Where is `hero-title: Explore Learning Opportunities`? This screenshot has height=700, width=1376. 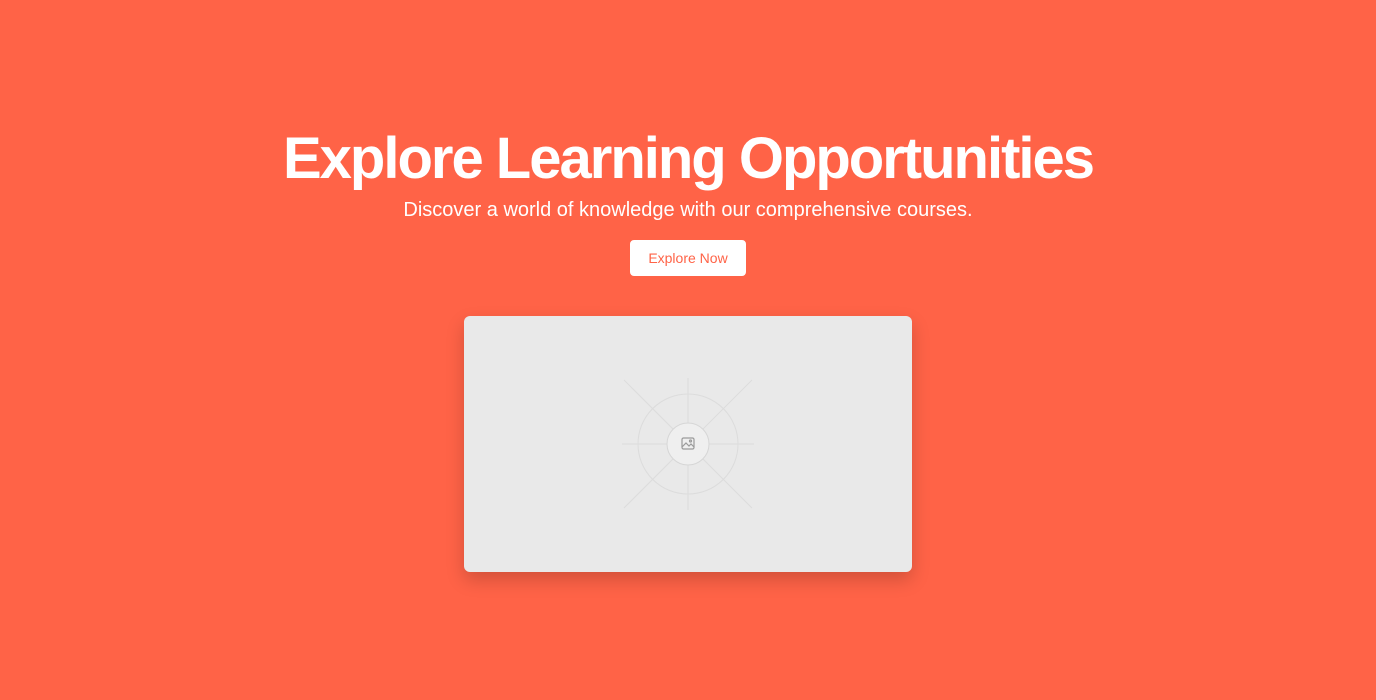
hero-title: Explore Learning Opportunities is located at coordinates (688, 158).